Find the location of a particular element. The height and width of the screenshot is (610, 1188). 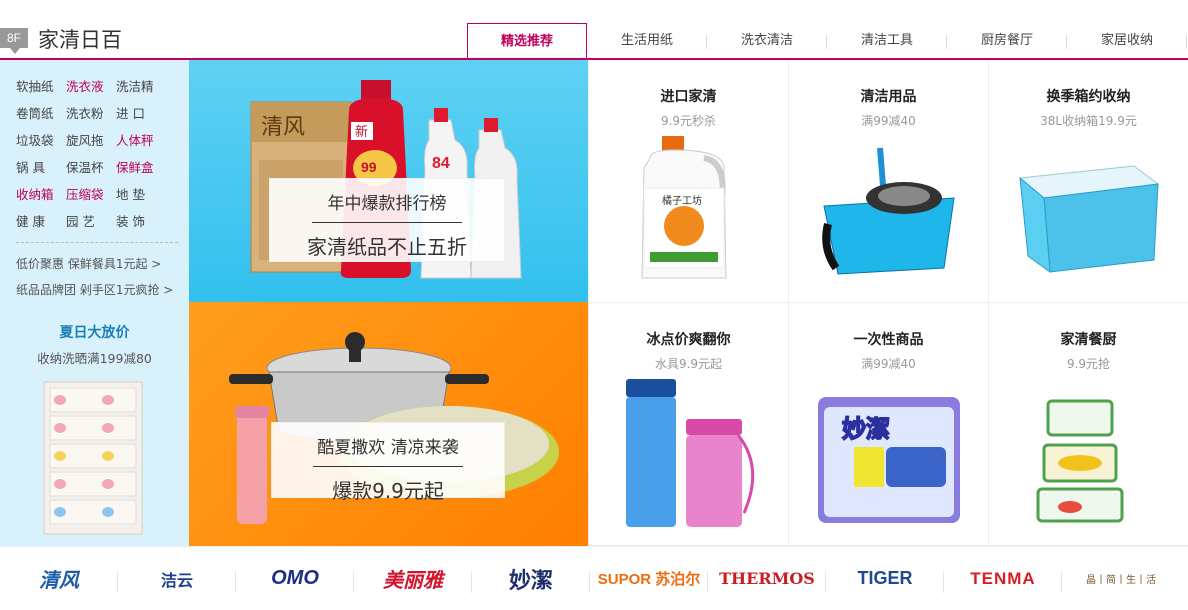

category-link: 洗衣粉 is located at coordinates (85, 112).